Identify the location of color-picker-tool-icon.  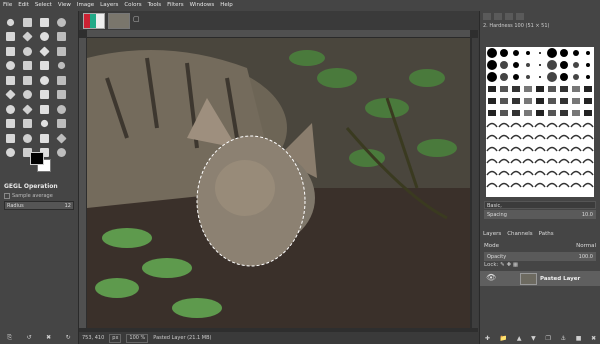
(61, 80).